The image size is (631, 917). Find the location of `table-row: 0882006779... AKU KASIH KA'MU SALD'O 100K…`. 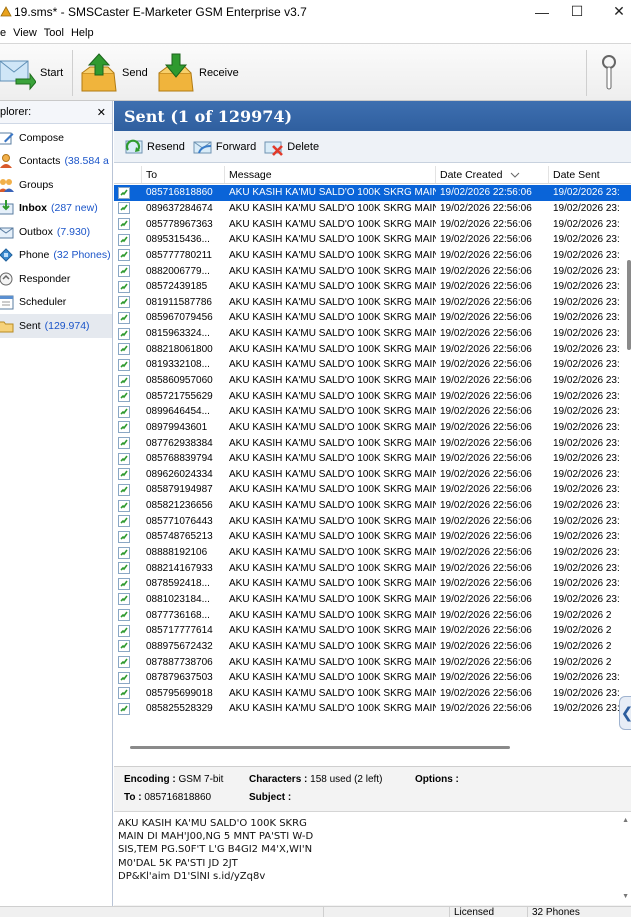

table-row: 0882006779... AKU KASIH KA'MU SALD'O 100K… is located at coordinates (372, 271).